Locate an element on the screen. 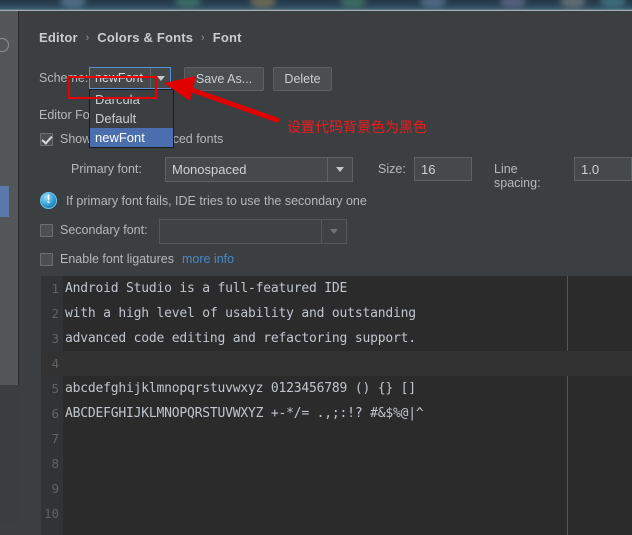  scheme-label: Scheme: is located at coordinates (64, 78).